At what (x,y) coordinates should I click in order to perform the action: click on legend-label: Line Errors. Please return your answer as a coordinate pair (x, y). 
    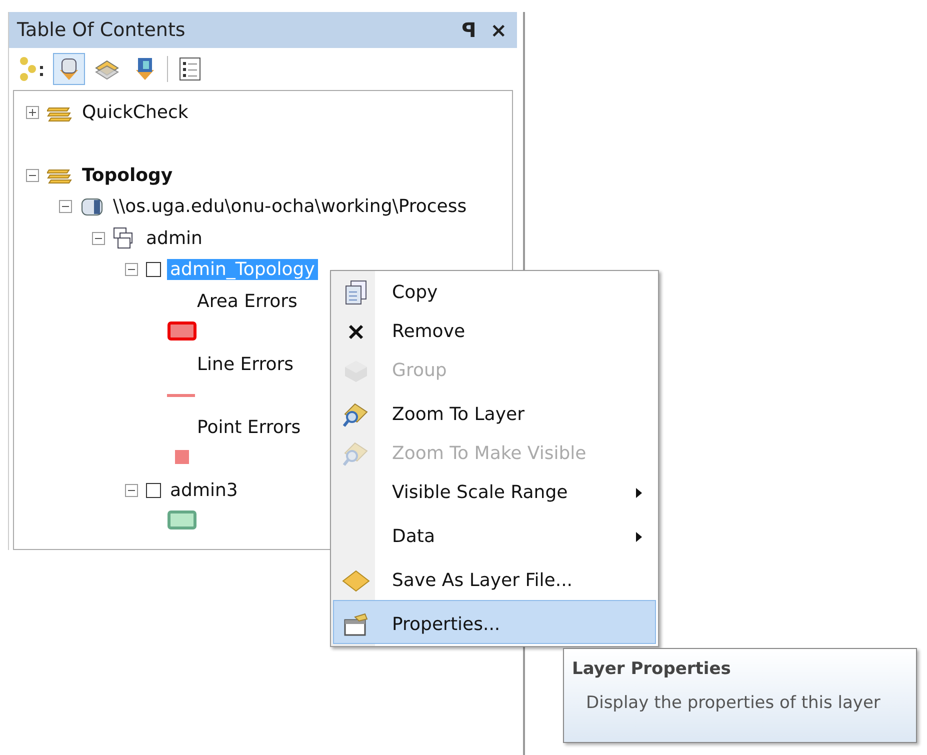
    Looking at the image, I should click on (245, 364).